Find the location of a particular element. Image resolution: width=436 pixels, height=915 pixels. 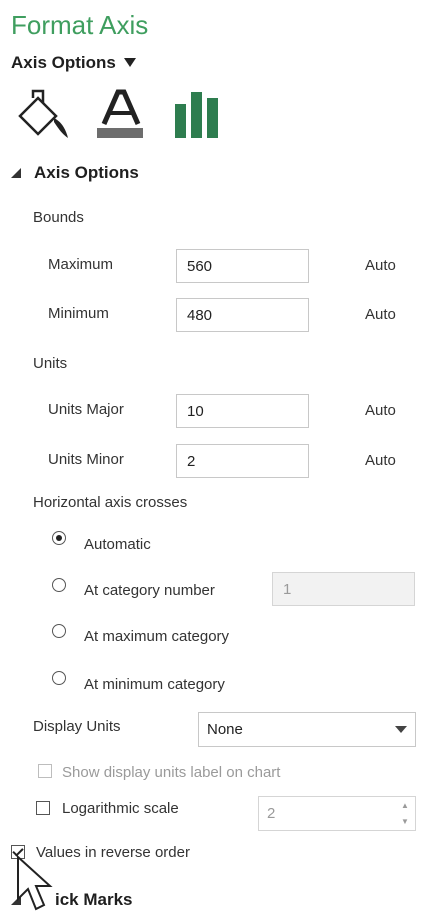

reverse-order-label: Values in reverse order is located at coordinates (113, 852).